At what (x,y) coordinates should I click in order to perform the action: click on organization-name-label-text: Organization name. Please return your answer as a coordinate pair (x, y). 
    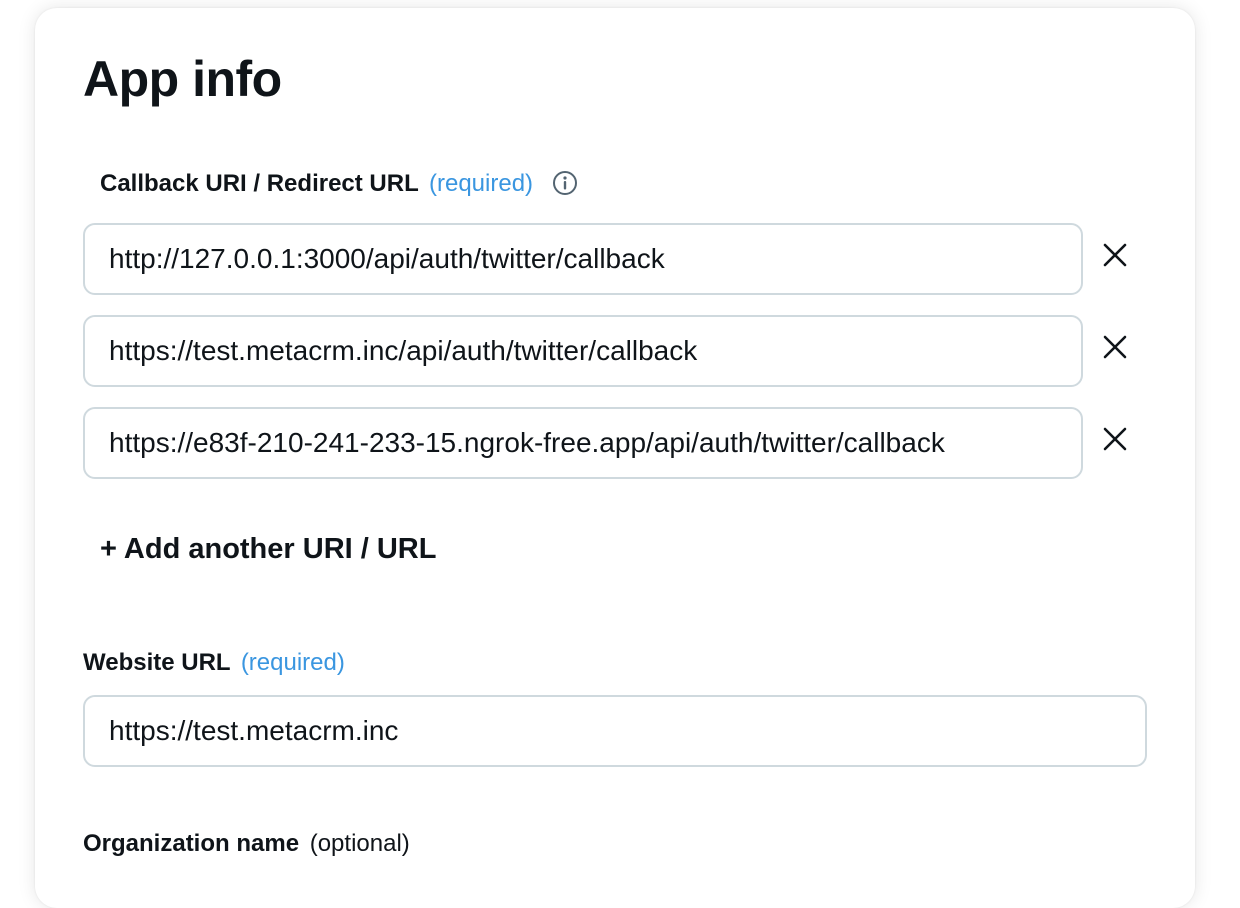
    Looking at the image, I should click on (191, 843).